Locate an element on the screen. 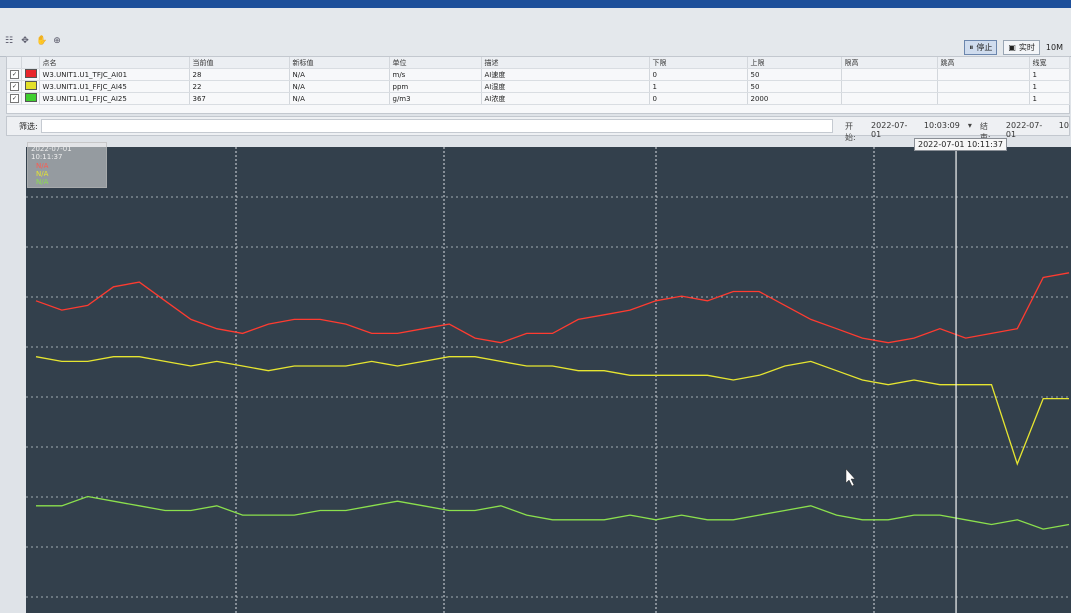  header-current: 当前值 is located at coordinates (239, 63).